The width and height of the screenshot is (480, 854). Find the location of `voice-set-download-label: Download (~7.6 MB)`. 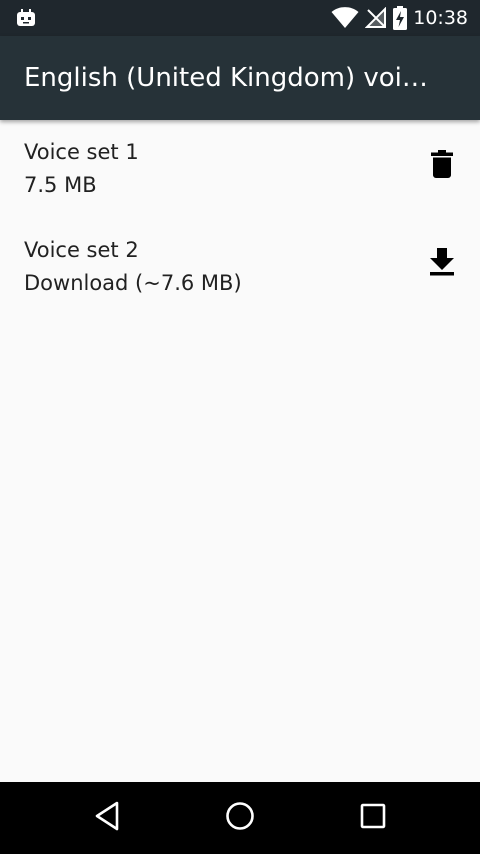

voice-set-download-label: Download (~7.6 MB) is located at coordinates (133, 283).